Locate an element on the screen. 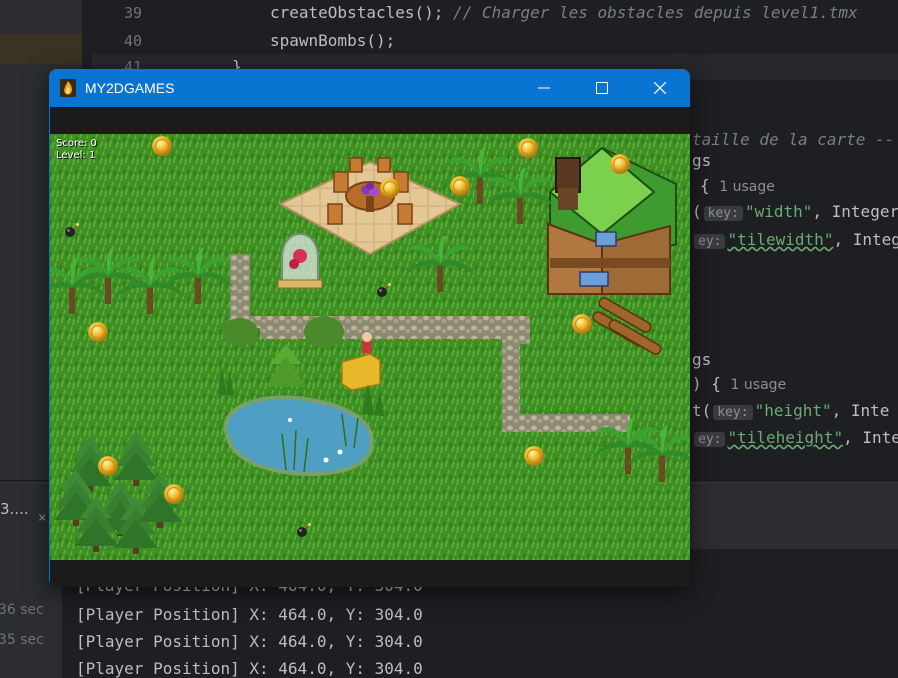 This screenshot has height=678, width=898. timestamp: 35 sec is located at coordinates (22, 640).